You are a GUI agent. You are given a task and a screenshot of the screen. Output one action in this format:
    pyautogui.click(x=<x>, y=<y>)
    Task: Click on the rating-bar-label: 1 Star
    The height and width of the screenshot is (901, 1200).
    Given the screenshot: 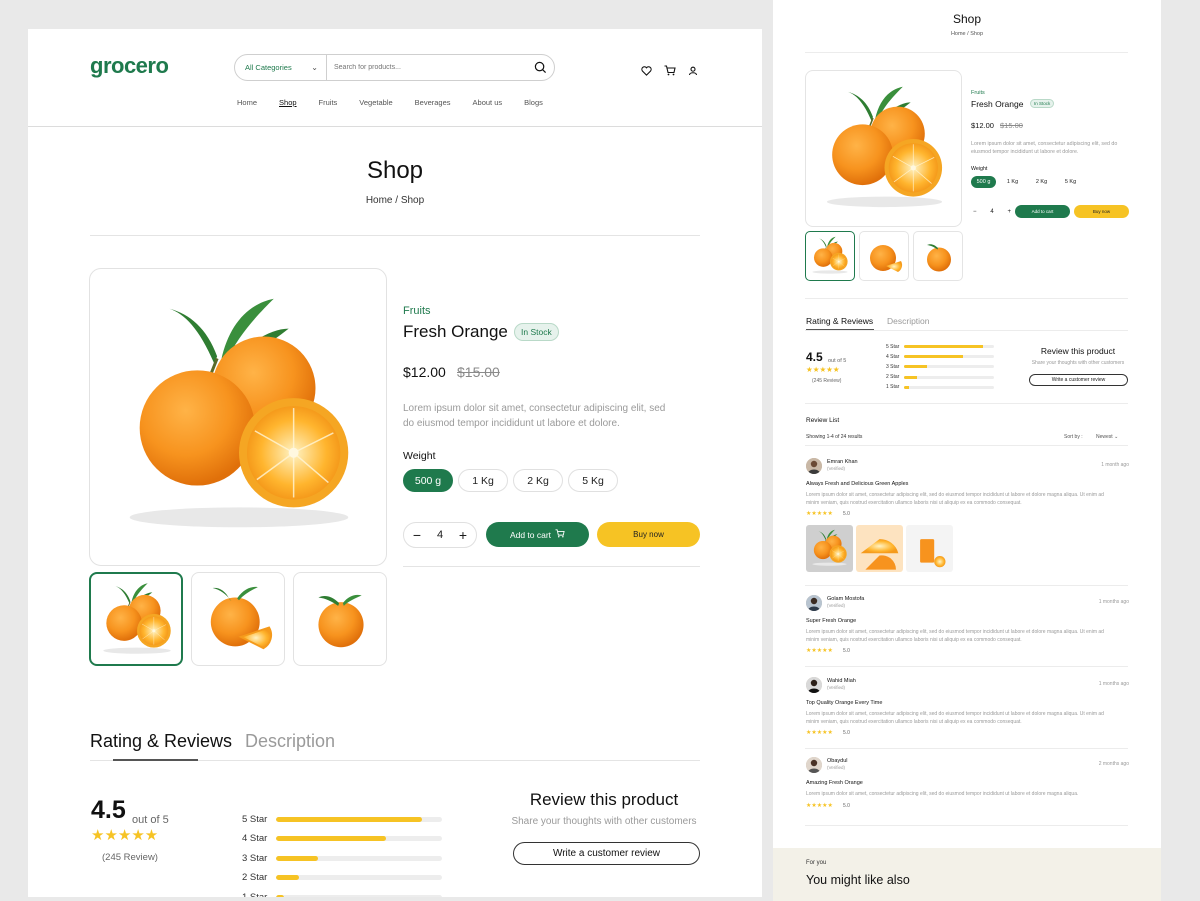 What is the action you would take?
    pyautogui.click(x=255, y=894)
    